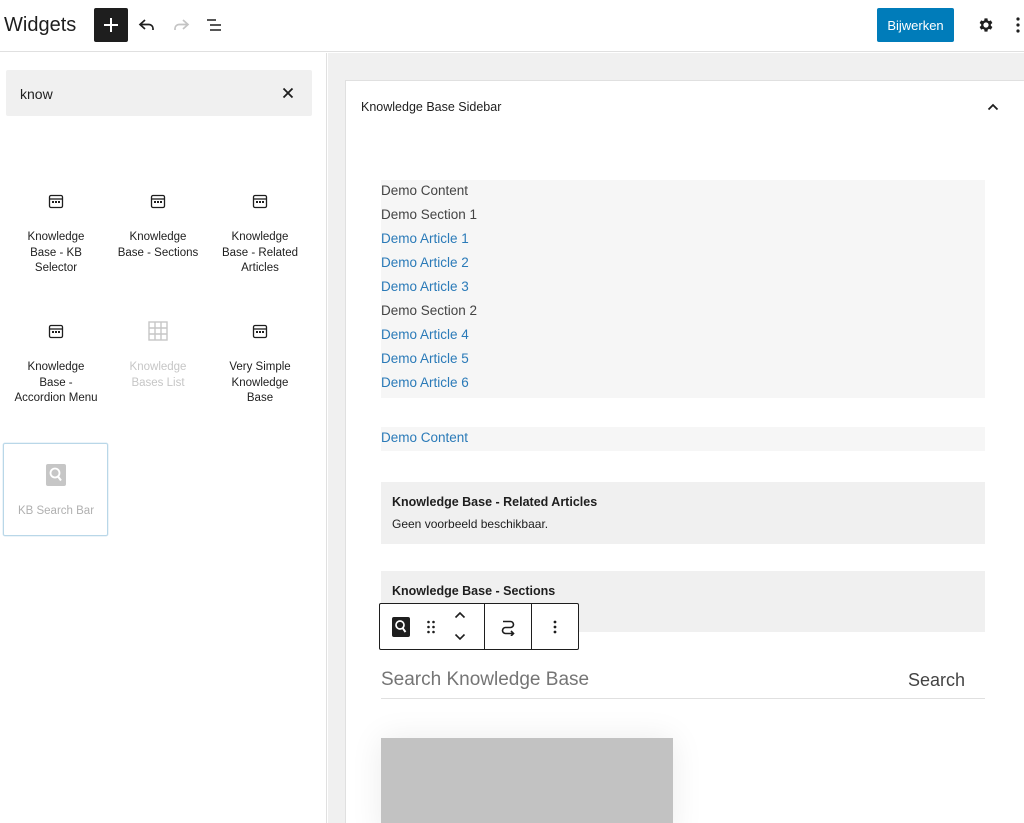 Image resolution: width=1024 pixels, height=823 pixels. Describe the element at coordinates (158, 245) in the screenshot. I see `block-item-label: Knowledge Base - Sections` at that location.